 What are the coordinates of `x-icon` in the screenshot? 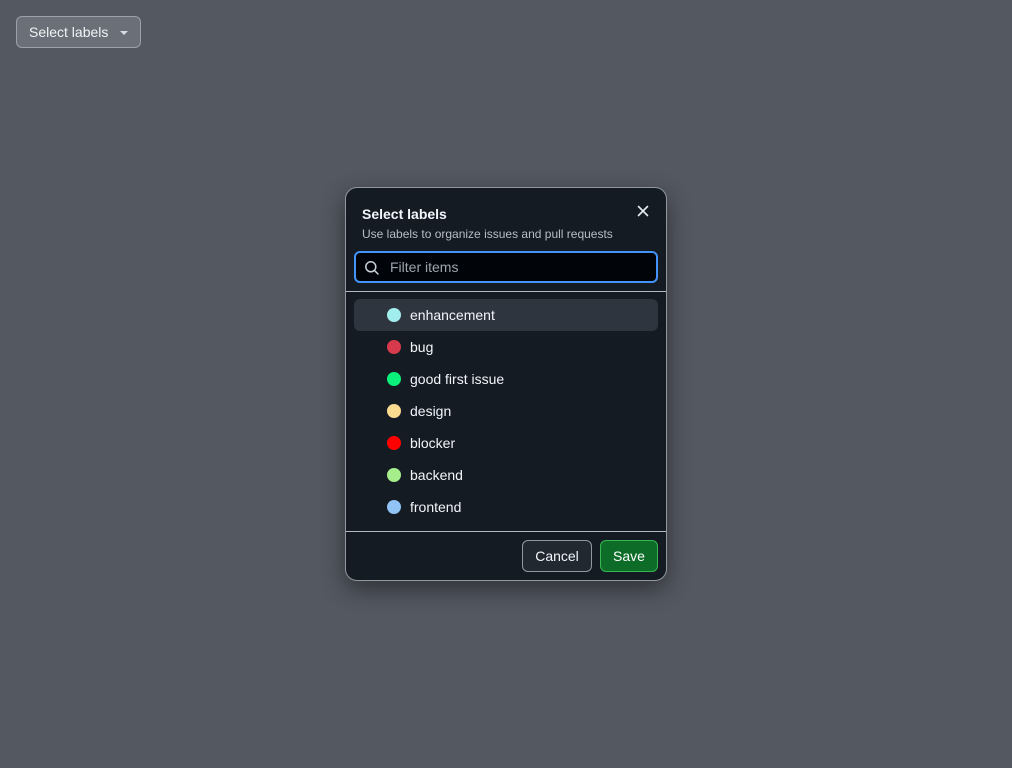 It's located at (643, 211).